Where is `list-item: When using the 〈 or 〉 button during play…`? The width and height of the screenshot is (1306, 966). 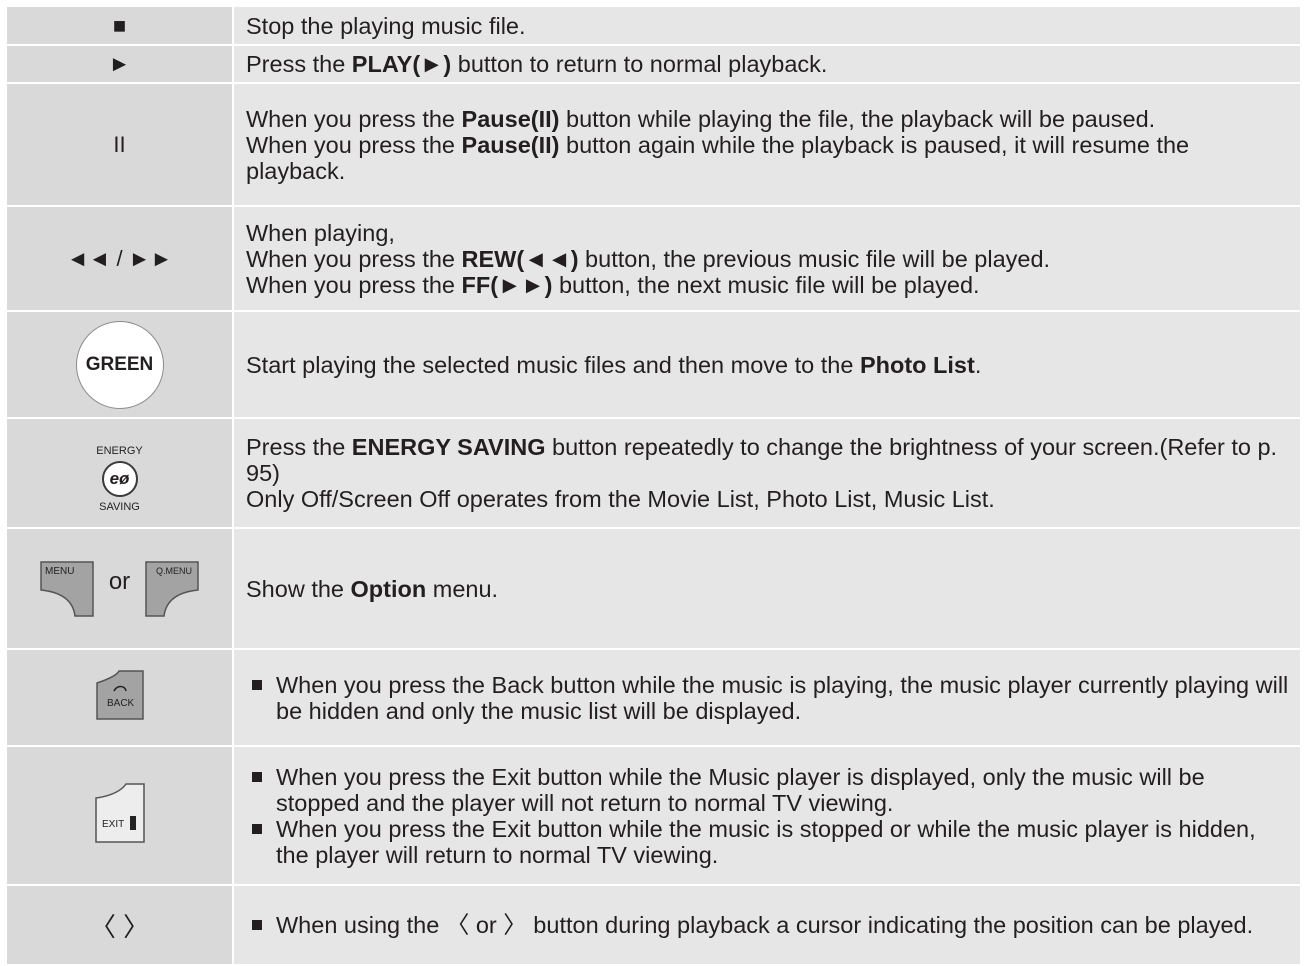 list-item: When using the 〈 or 〉 button during play… is located at coordinates (768, 925).